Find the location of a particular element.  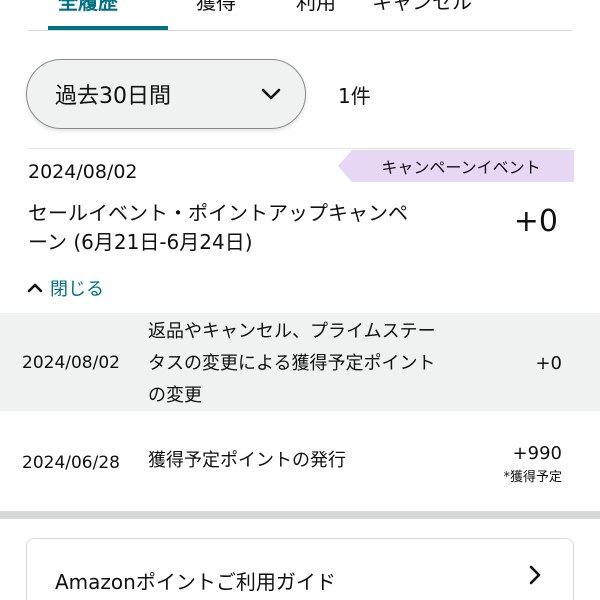

points-guide-link: Amazonポイントご利用ガイド is located at coordinates (300, 569).